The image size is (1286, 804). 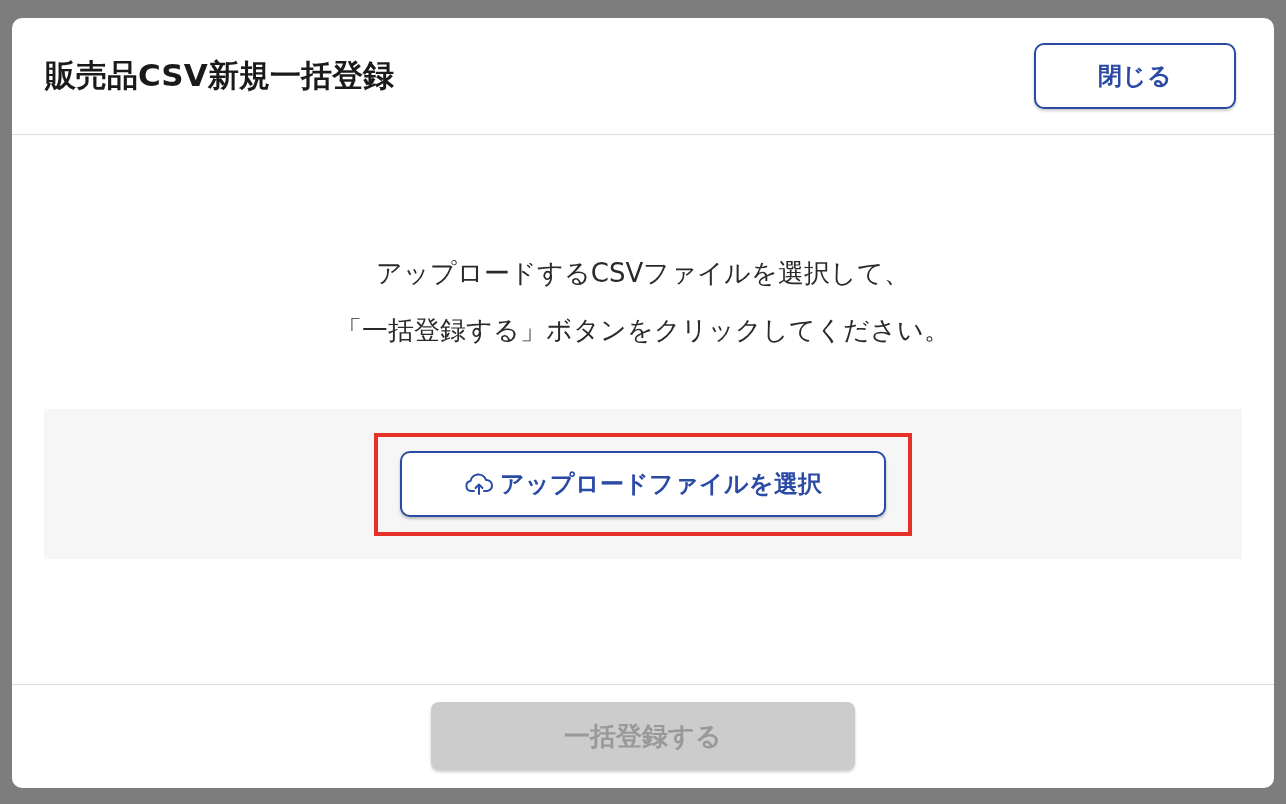 I want to click on dialog-title: 販売品CSV新規一括登録, so click(x=219, y=75).